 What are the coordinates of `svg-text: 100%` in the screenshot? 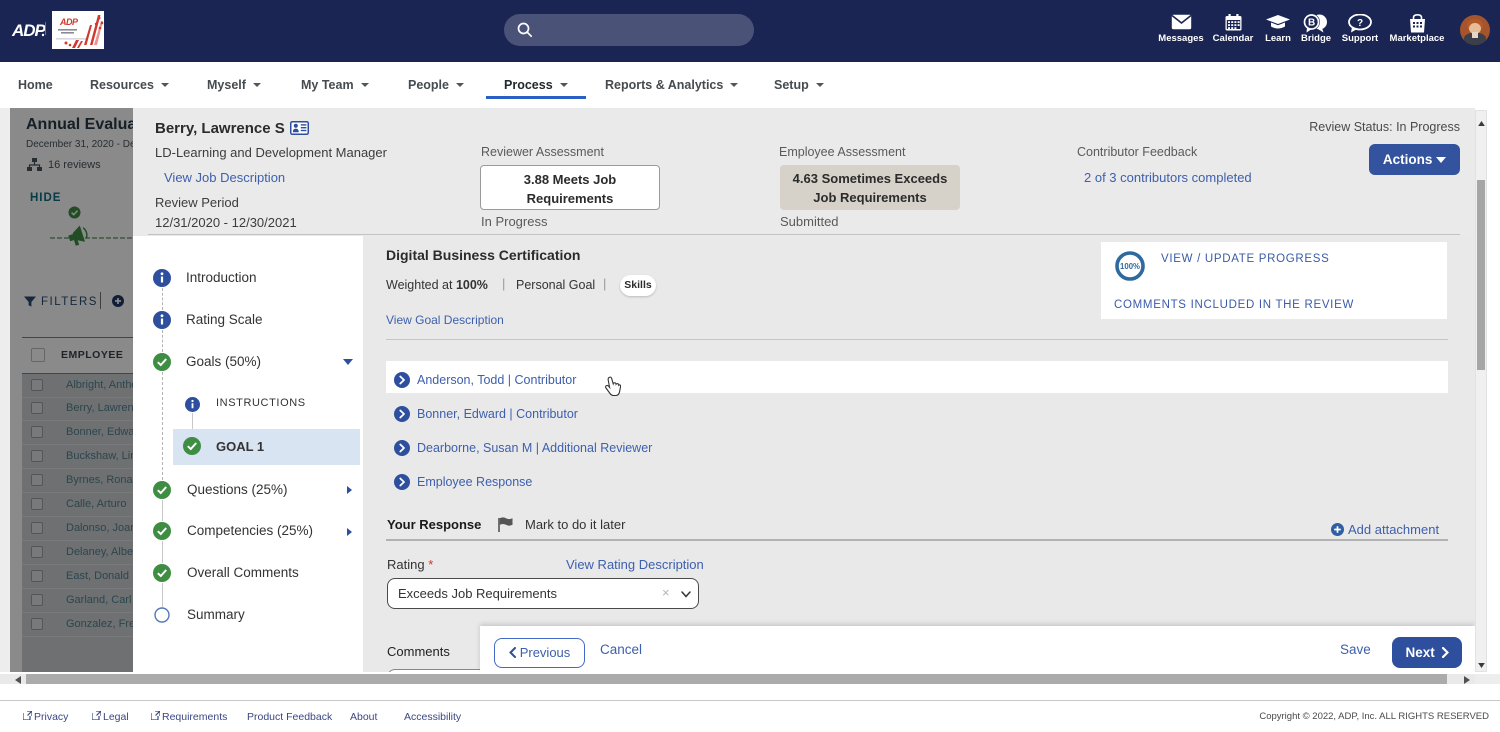 It's located at (1130, 266).